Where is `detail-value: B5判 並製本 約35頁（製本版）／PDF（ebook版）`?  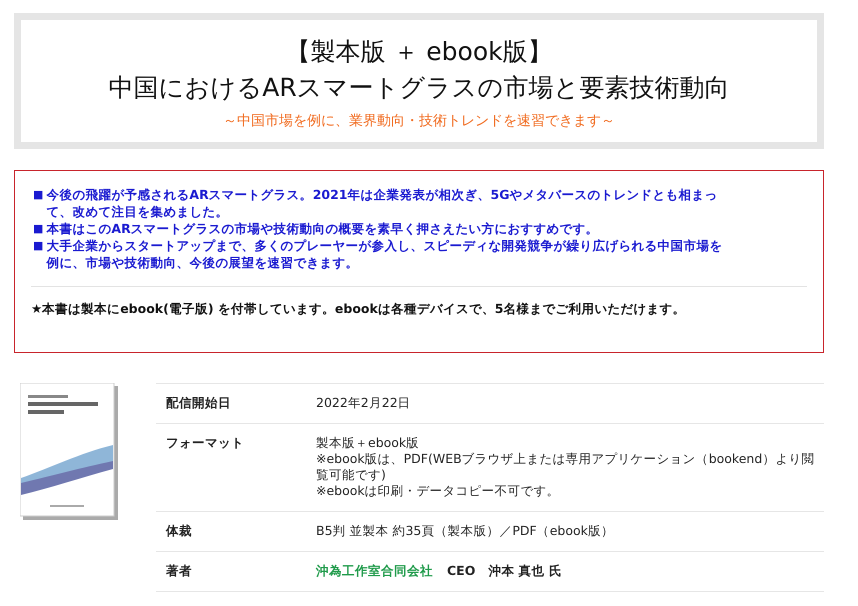 detail-value: B5判 並製本 約35頁（製本版）／PDF（ebook版） is located at coordinates (465, 531).